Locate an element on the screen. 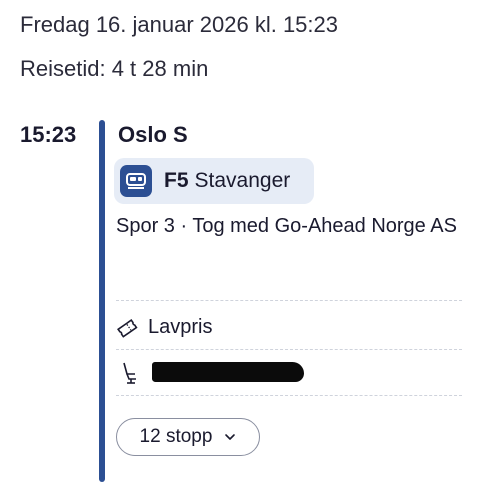 The width and height of the screenshot is (480, 482). ticket-icon is located at coordinates (127, 328).